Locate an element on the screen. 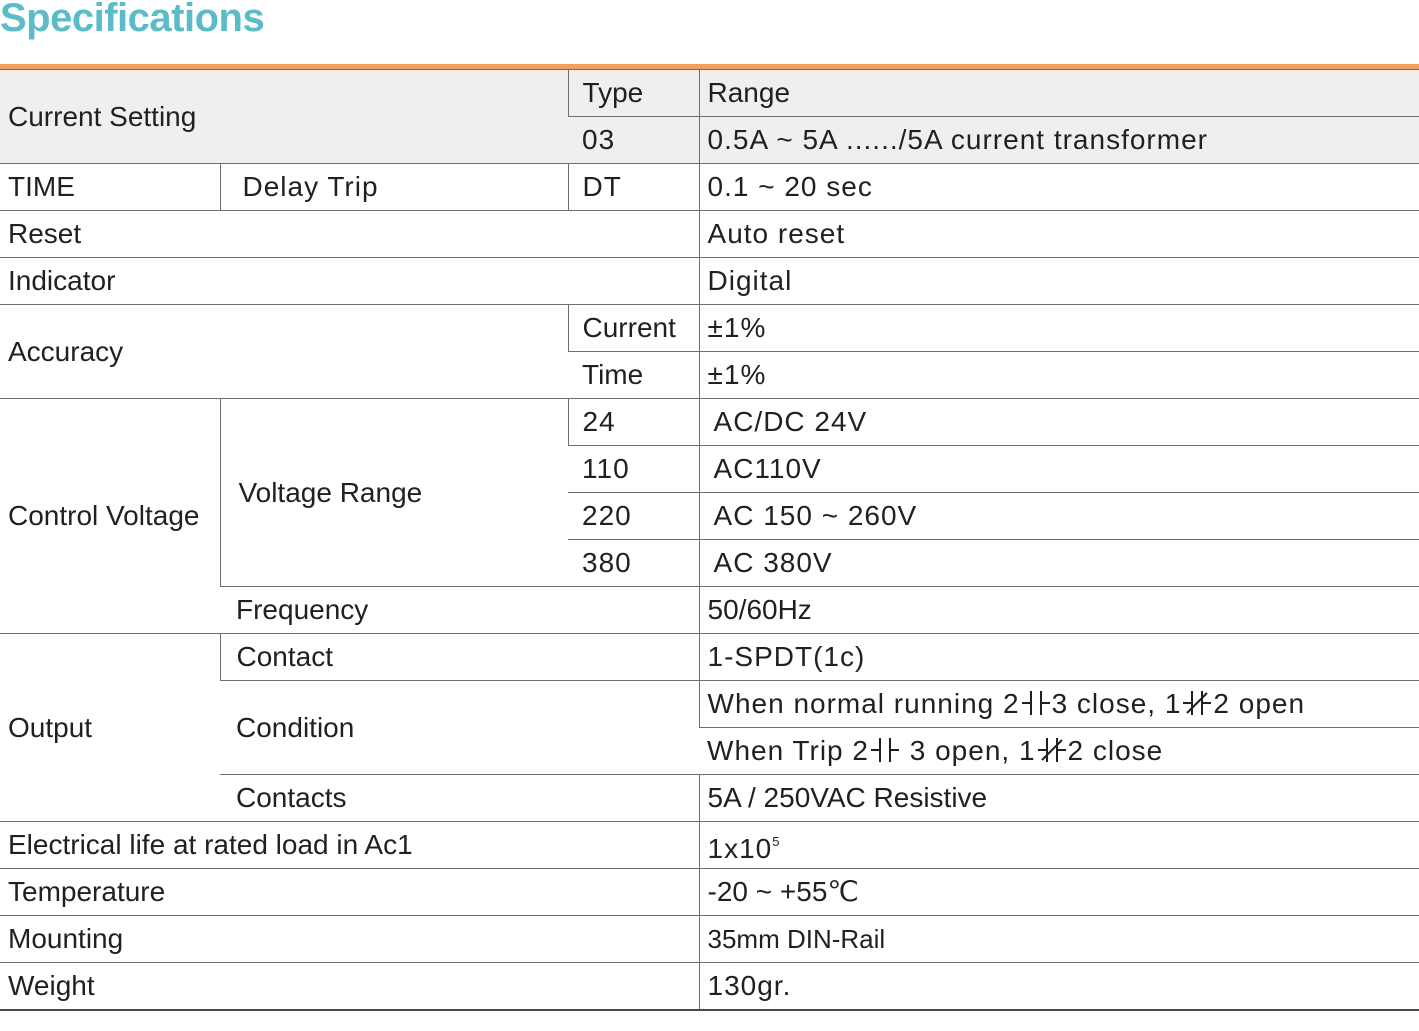 The image size is (1419, 1031). contact-label: Contact is located at coordinates (459, 657).